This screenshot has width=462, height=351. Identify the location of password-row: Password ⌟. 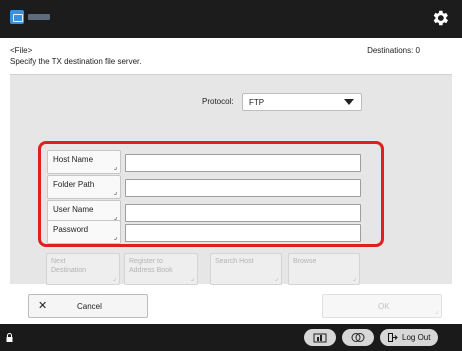
(212, 232).